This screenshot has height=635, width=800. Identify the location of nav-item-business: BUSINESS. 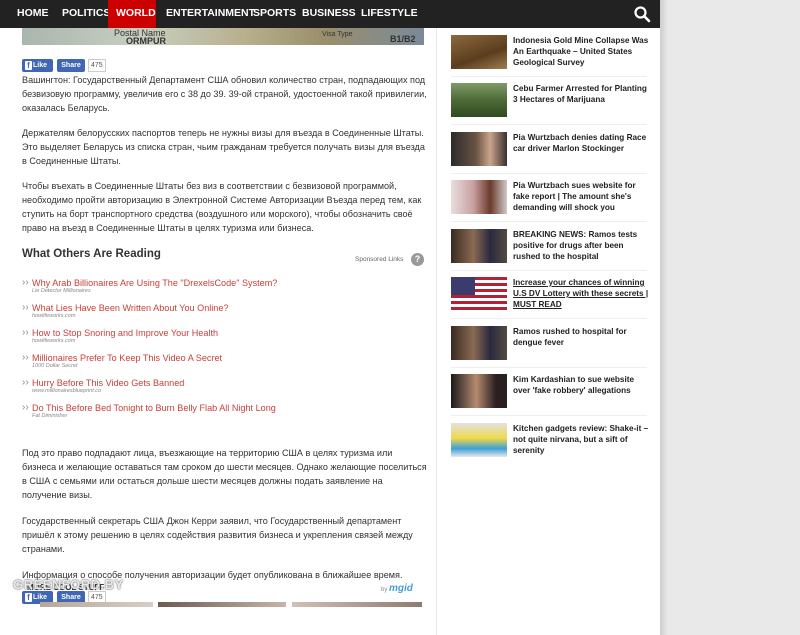
(325, 14).